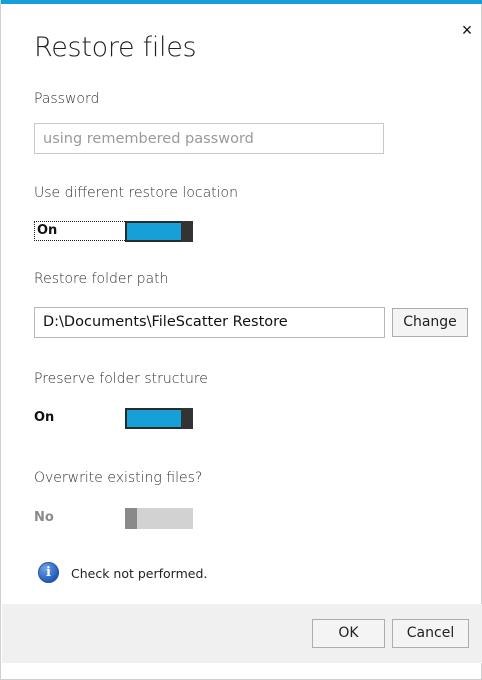 This screenshot has width=482, height=680. What do you see at coordinates (118, 478) in the screenshot?
I see `overwrite-label: Overwrite existing files?` at bounding box center [118, 478].